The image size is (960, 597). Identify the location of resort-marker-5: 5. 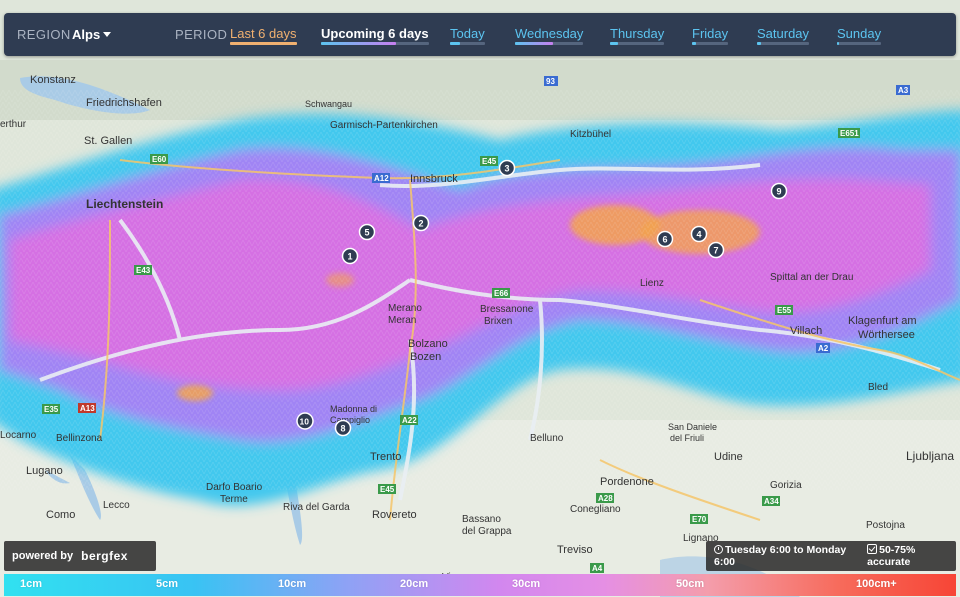
(367, 232).